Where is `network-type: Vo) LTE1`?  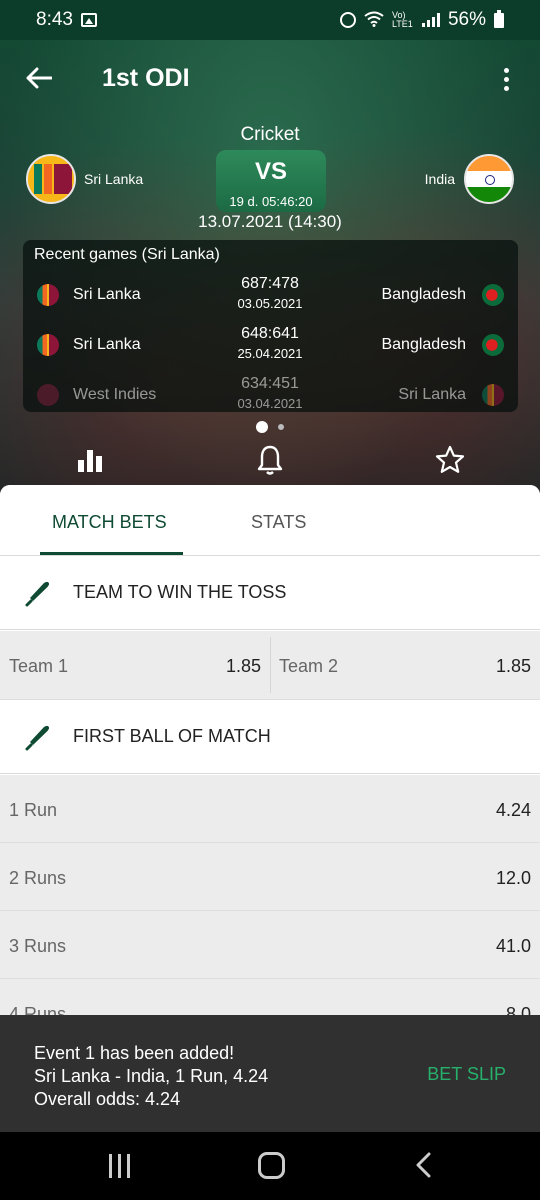
network-type: Vo) LTE1 is located at coordinates (402, 19).